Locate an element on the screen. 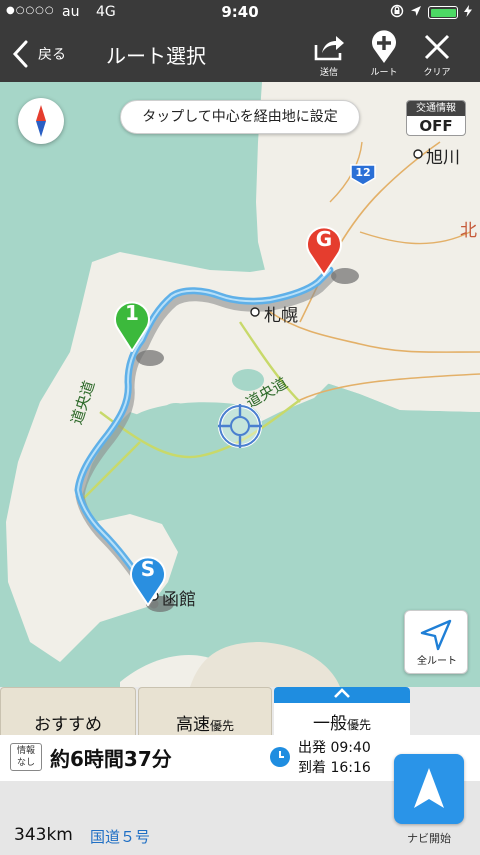 This screenshot has width=480, height=855. start-marker: S is located at coordinates (148, 579).